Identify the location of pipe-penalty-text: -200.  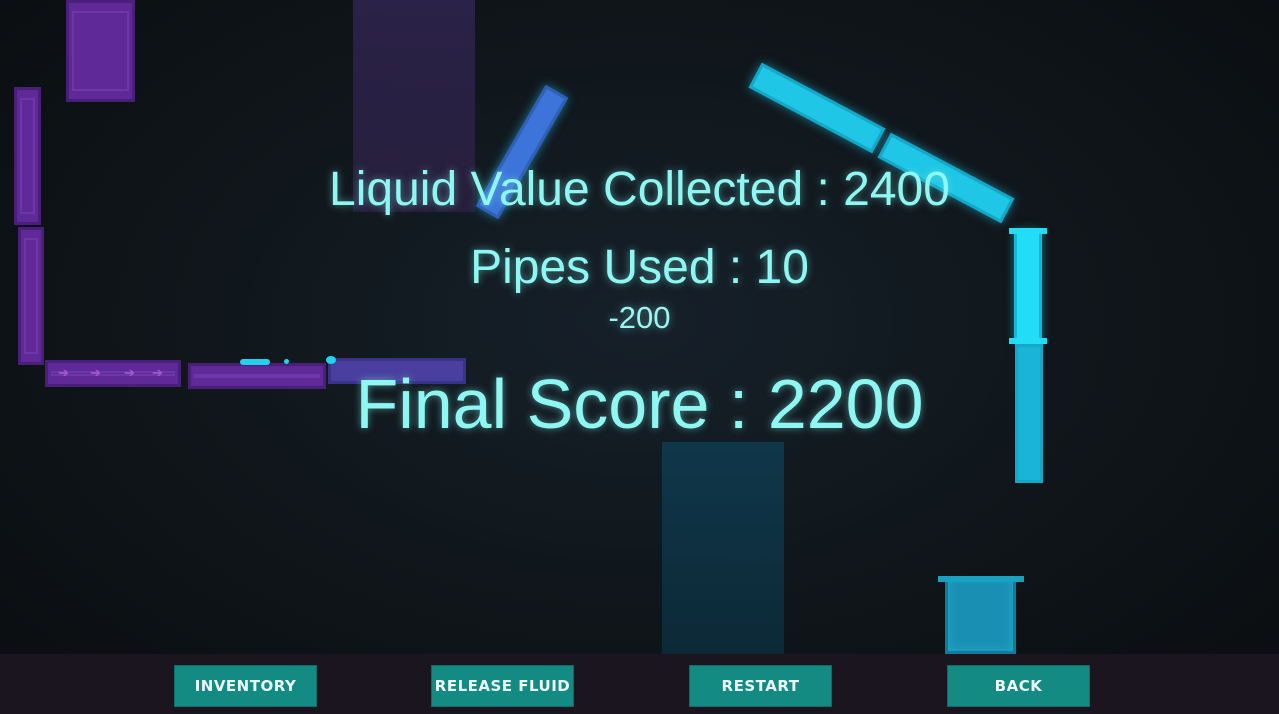
(639, 317).